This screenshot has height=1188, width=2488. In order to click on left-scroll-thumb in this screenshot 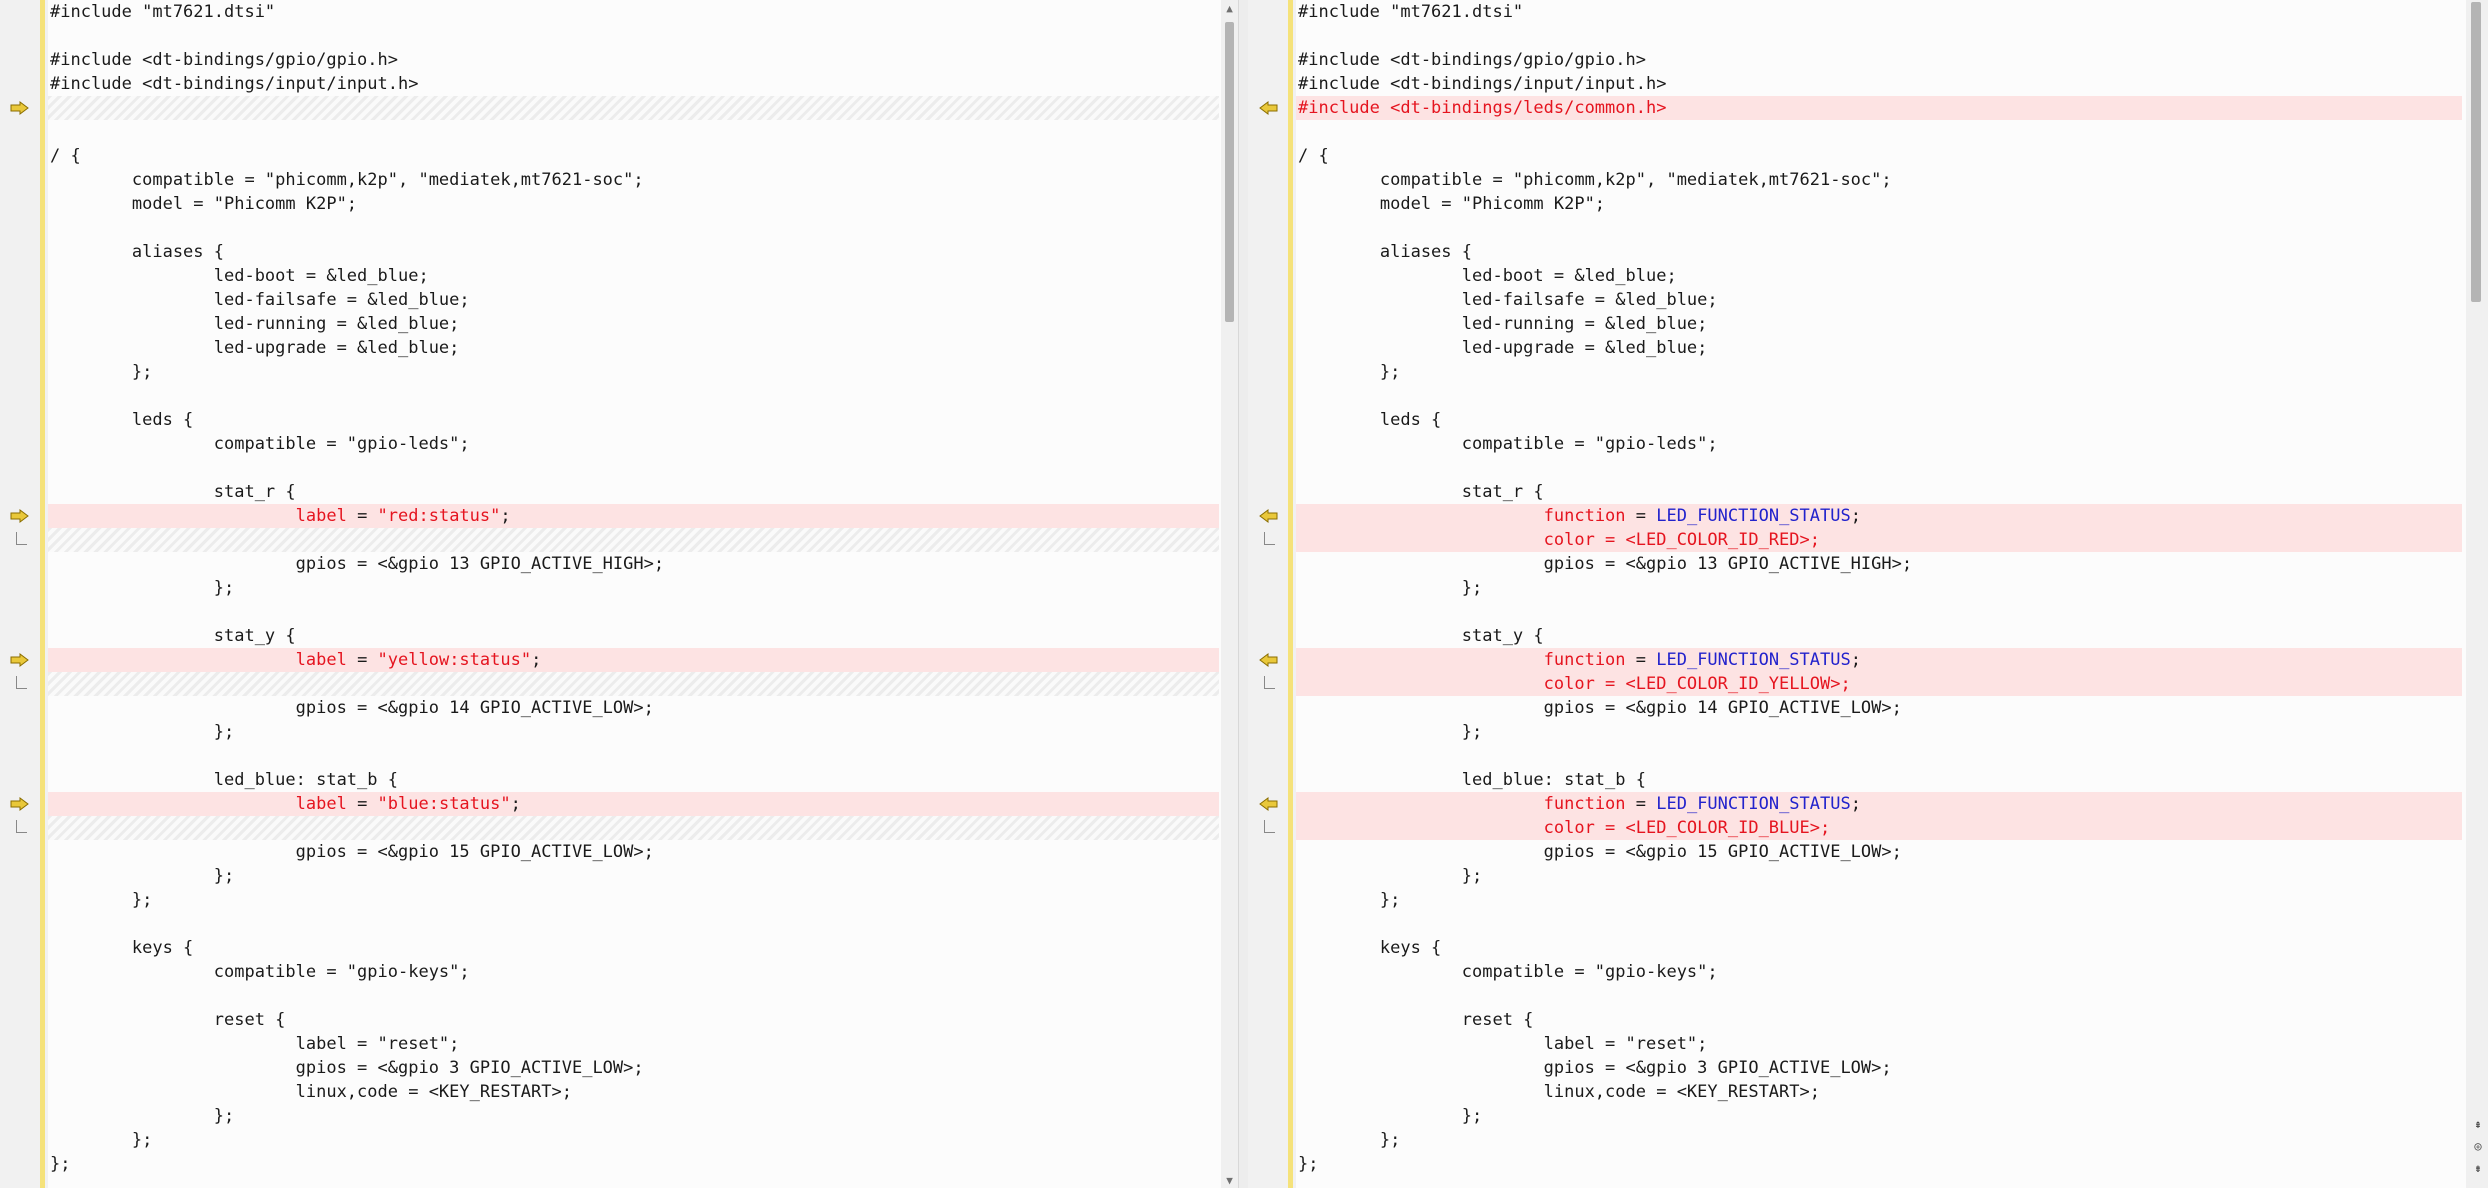, I will do `click(1229, 172)`.